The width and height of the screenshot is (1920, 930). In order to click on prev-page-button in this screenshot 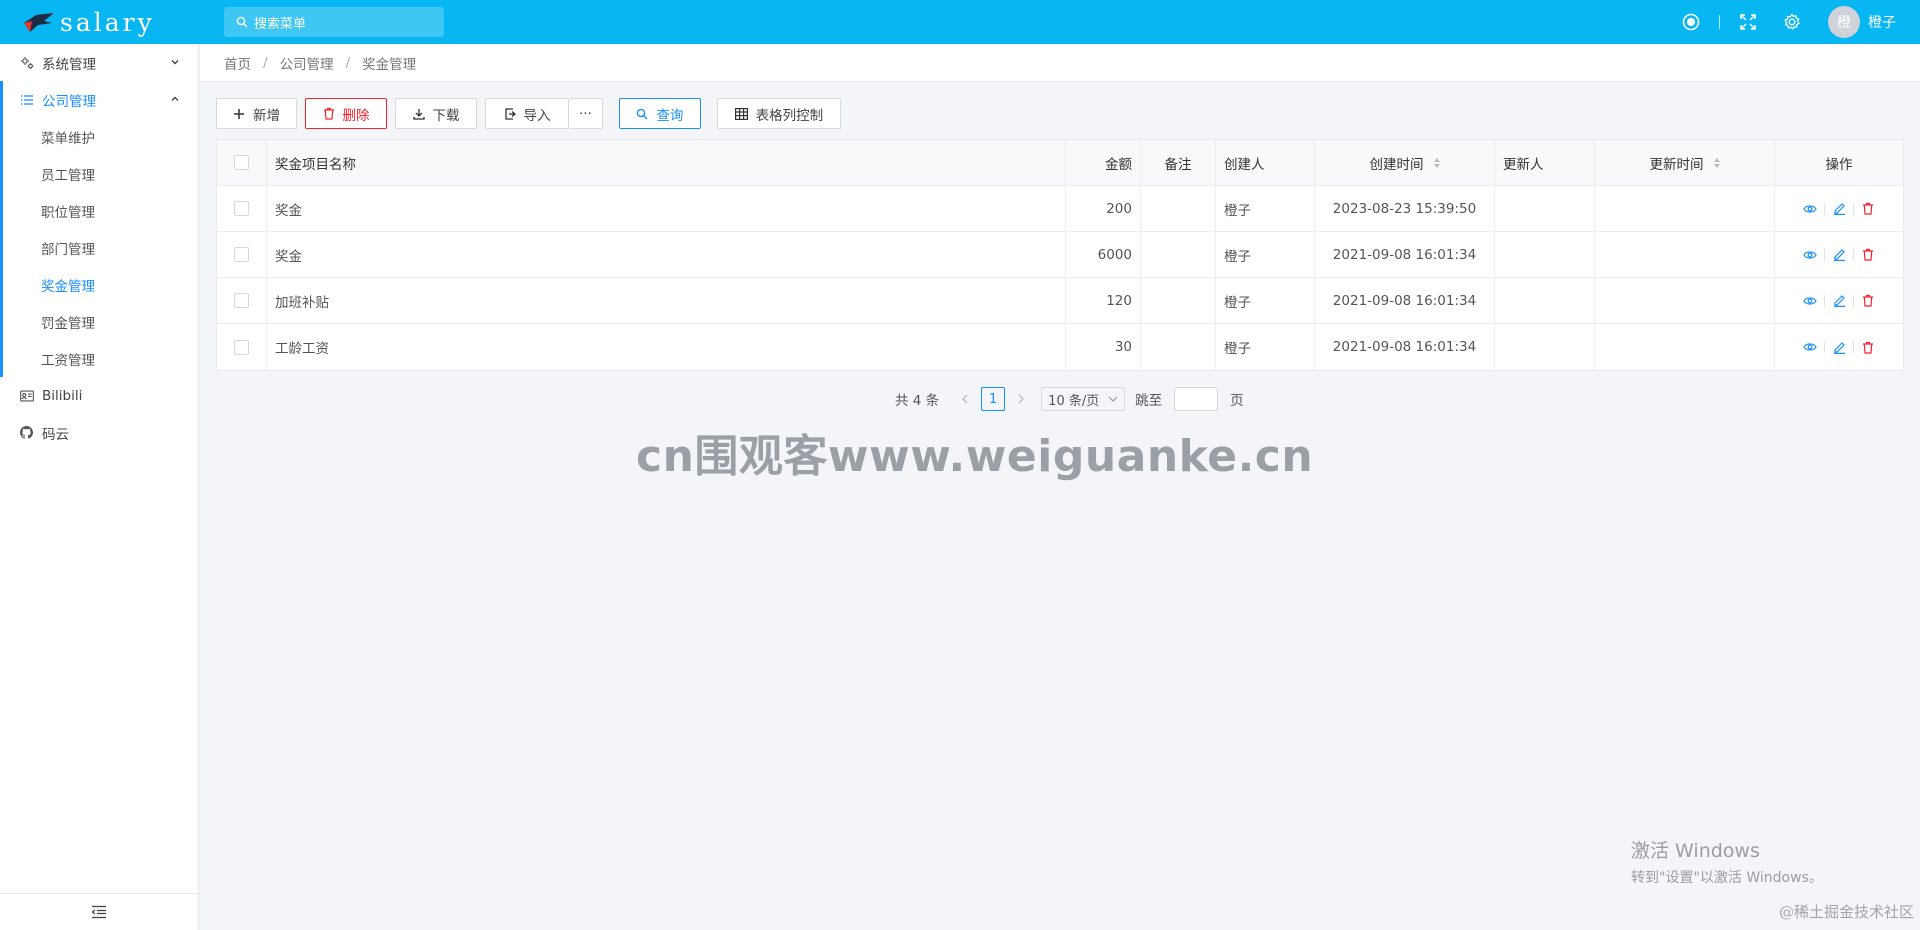, I will do `click(965, 399)`.